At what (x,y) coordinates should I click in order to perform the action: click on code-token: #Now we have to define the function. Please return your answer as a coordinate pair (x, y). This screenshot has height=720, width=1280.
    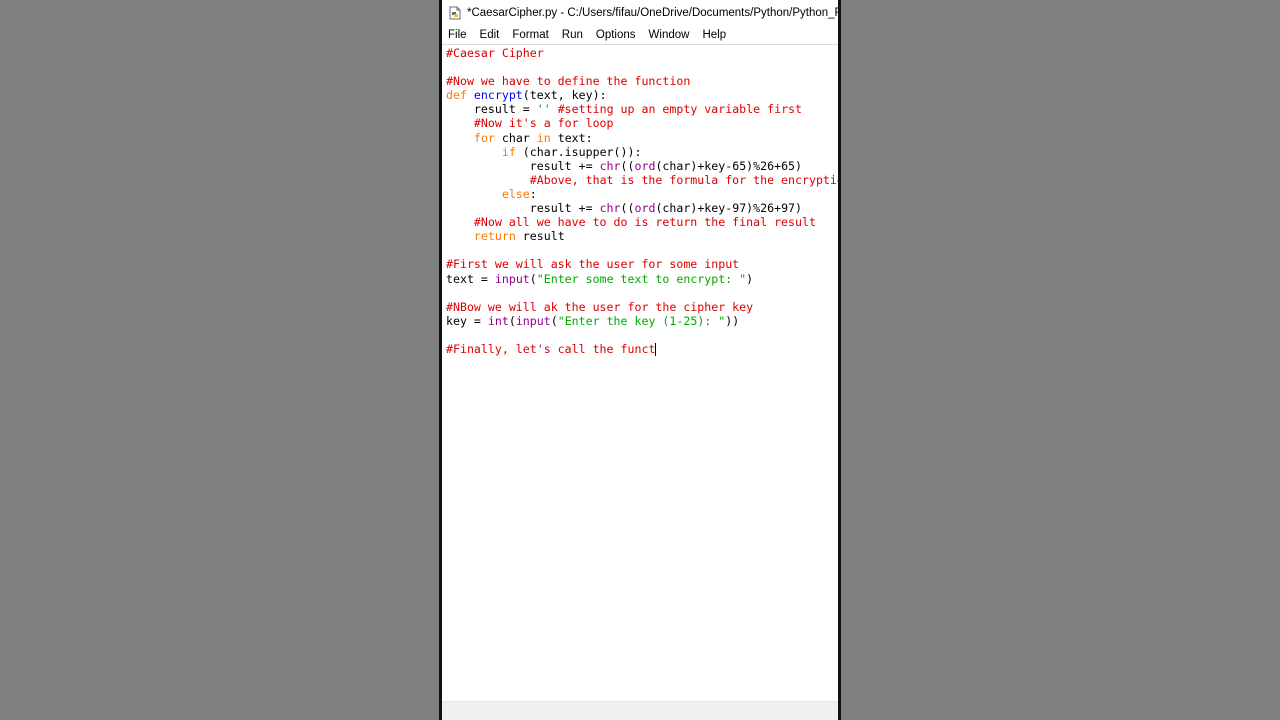
    Looking at the image, I should click on (568, 81).